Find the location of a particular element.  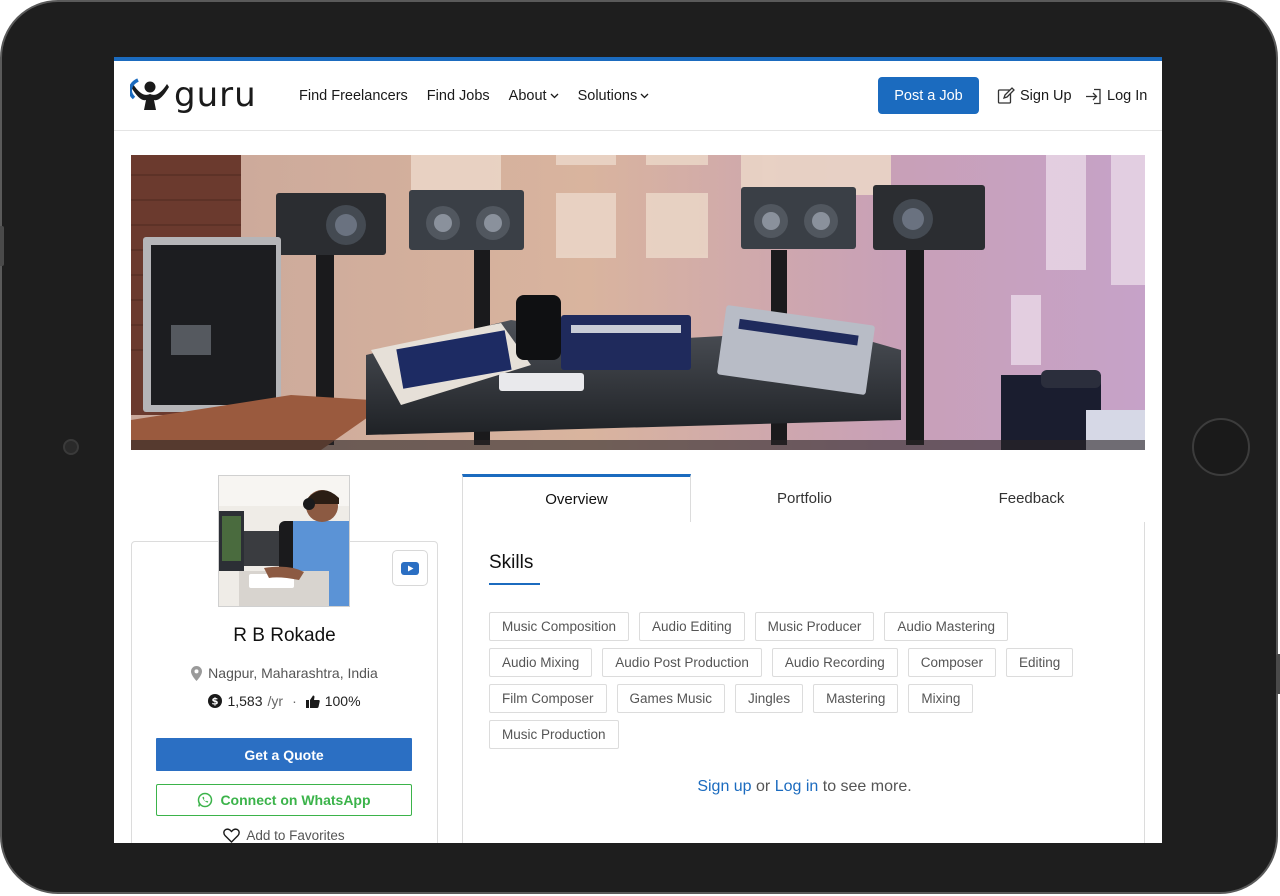

nav-label: Find Jobs is located at coordinates (458, 96).